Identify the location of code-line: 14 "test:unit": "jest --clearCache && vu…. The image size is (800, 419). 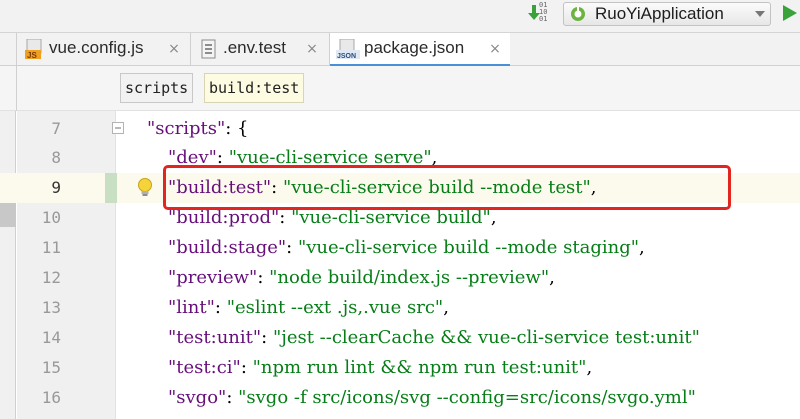
(400, 338).